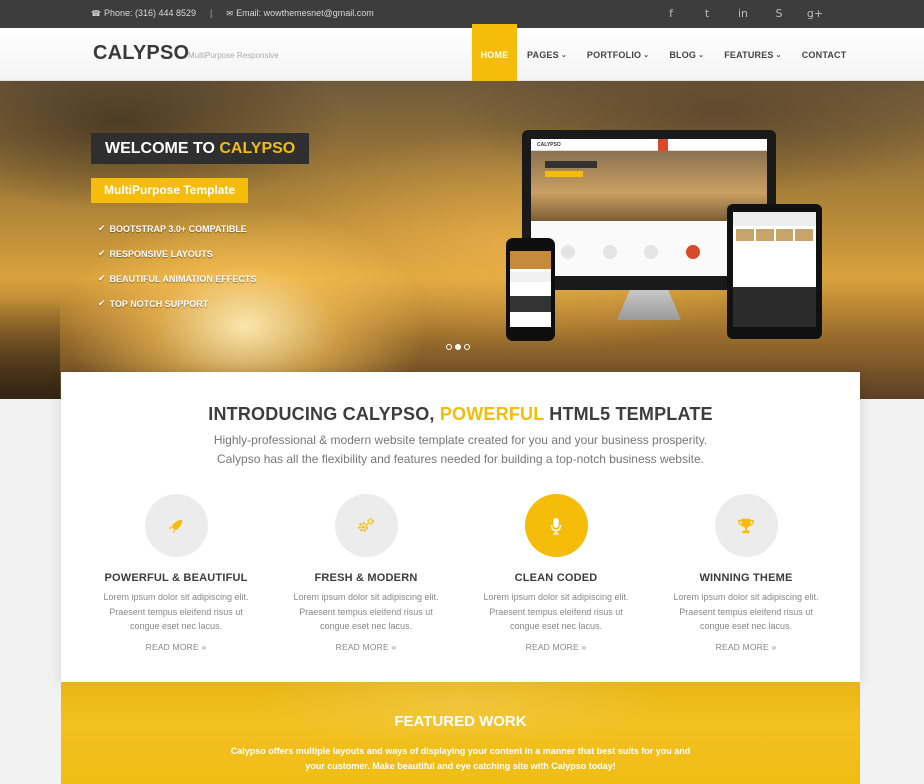  Describe the element at coordinates (161, 253) in the screenshot. I see `hero-feature-text: RESPONSIVE LAYOUTS` at that location.